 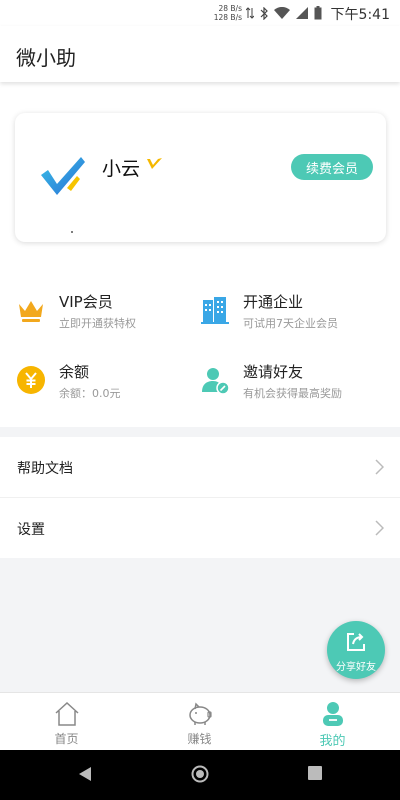 I want to click on feature-invite: 邀请好友 有机会获得最高奖励, so click(x=290, y=386).